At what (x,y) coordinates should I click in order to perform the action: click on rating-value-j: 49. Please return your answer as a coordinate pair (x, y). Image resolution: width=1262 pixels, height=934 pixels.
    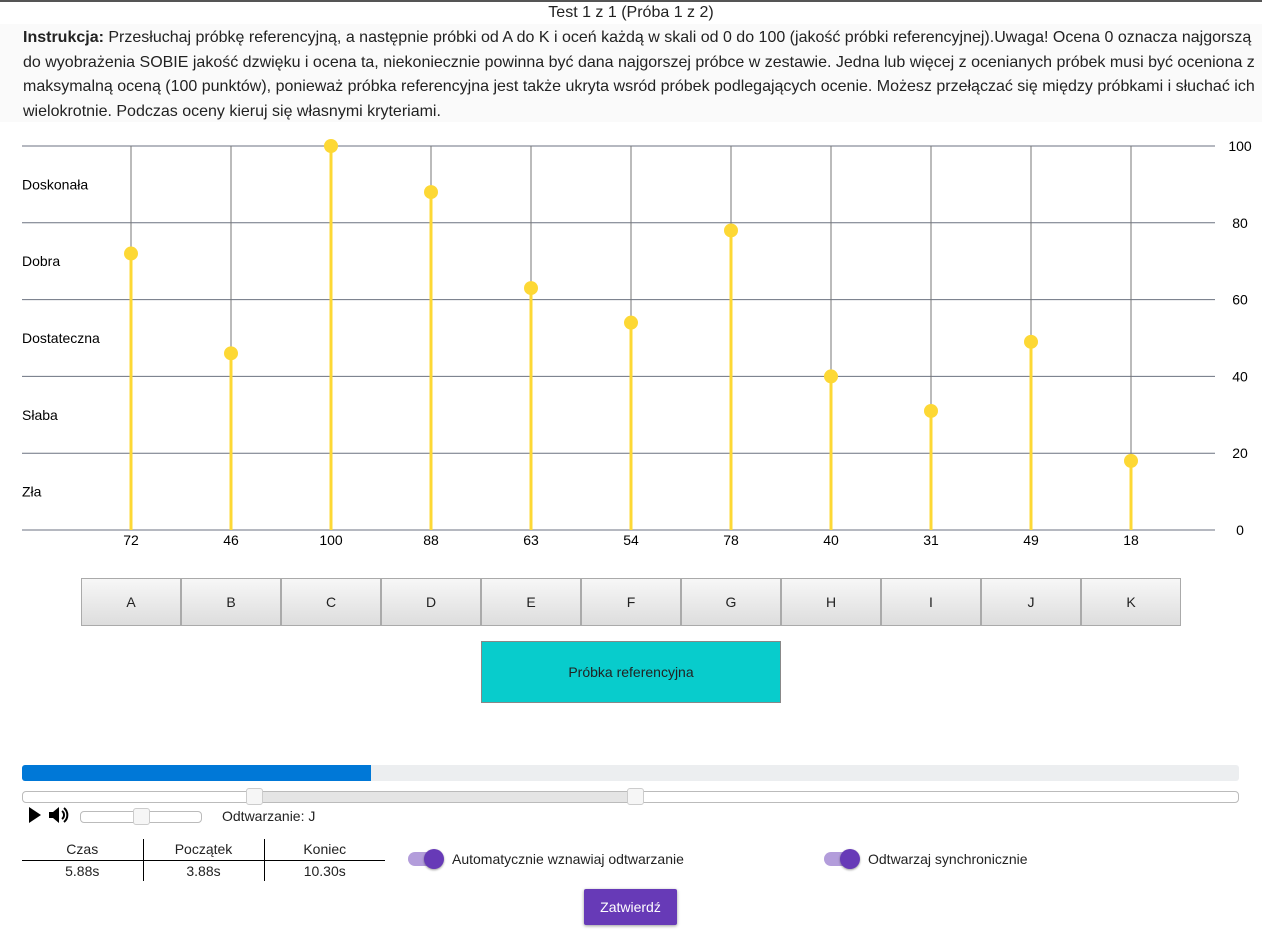
    Looking at the image, I should click on (1031, 540).